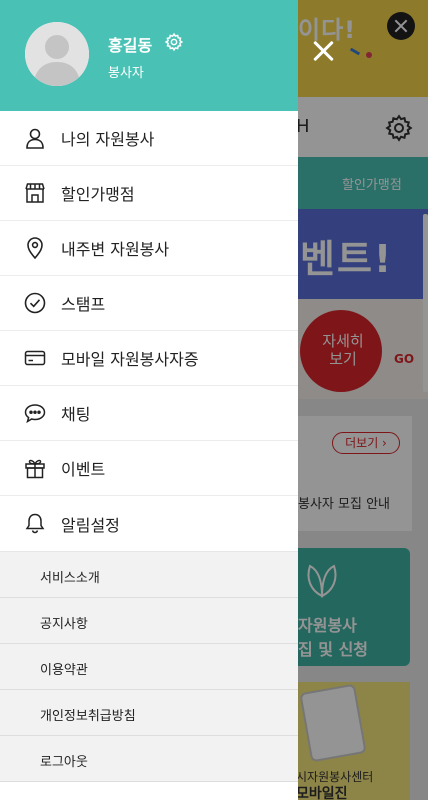 This screenshot has height=800, width=428. Describe the element at coordinates (64, 624) in the screenshot. I see `submenu-item-label: 공지사항` at that location.